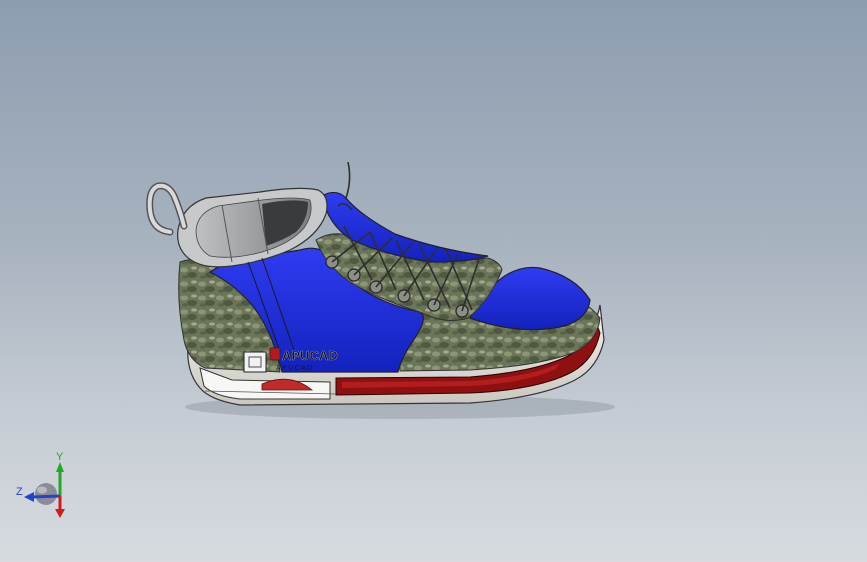 This screenshot has width=867, height=562. I want to click on triad-z-axis, so click(46, 496).